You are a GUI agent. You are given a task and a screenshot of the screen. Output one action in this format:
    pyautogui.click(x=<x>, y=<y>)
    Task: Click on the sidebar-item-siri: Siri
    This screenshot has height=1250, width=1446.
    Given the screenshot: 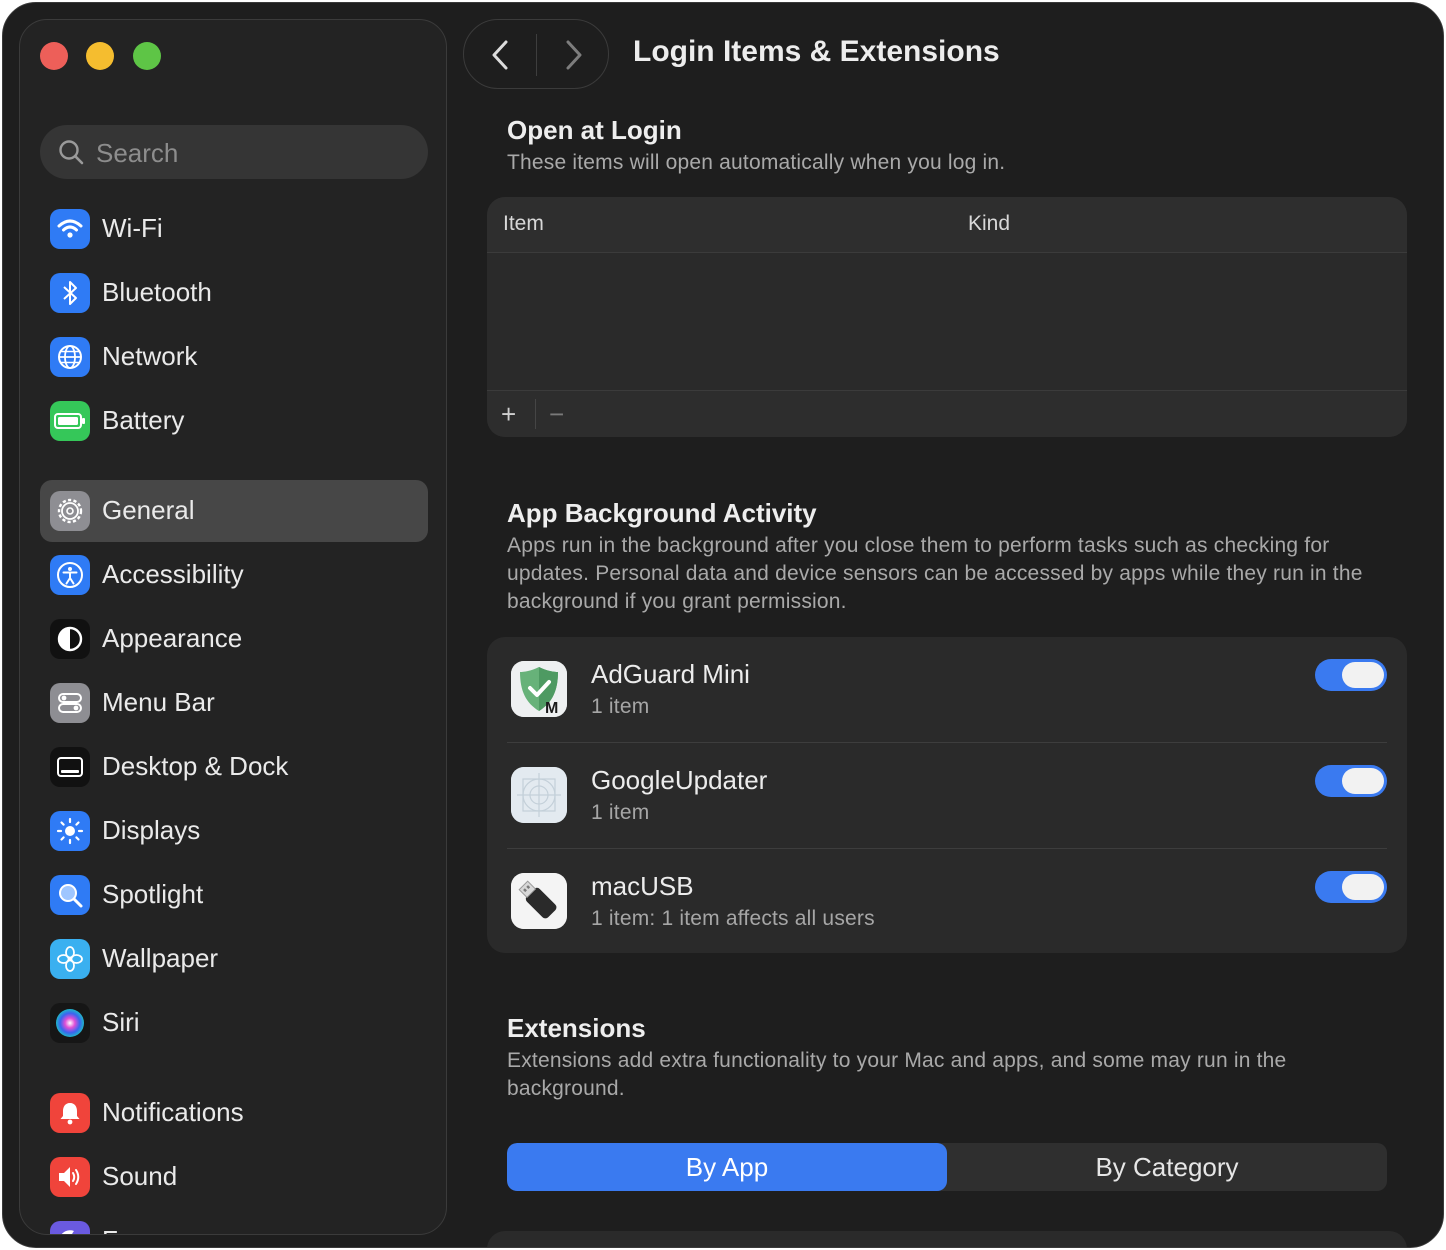 What is the action you would take?
    pyautogui.click(x=234, y=1023)
    